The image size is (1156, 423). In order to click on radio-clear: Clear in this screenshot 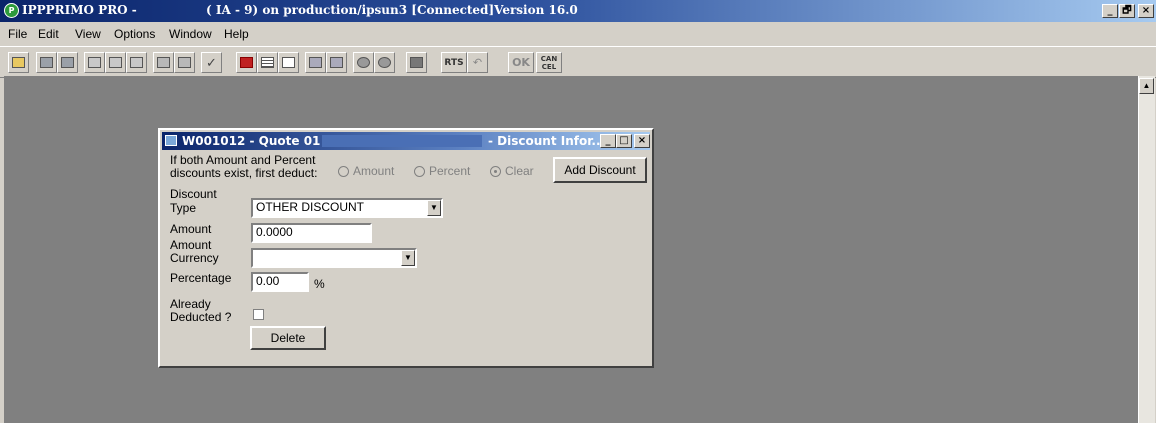, I will do `click(512, 171)`.